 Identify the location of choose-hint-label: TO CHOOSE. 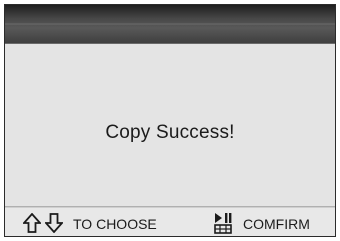
(115, 224).